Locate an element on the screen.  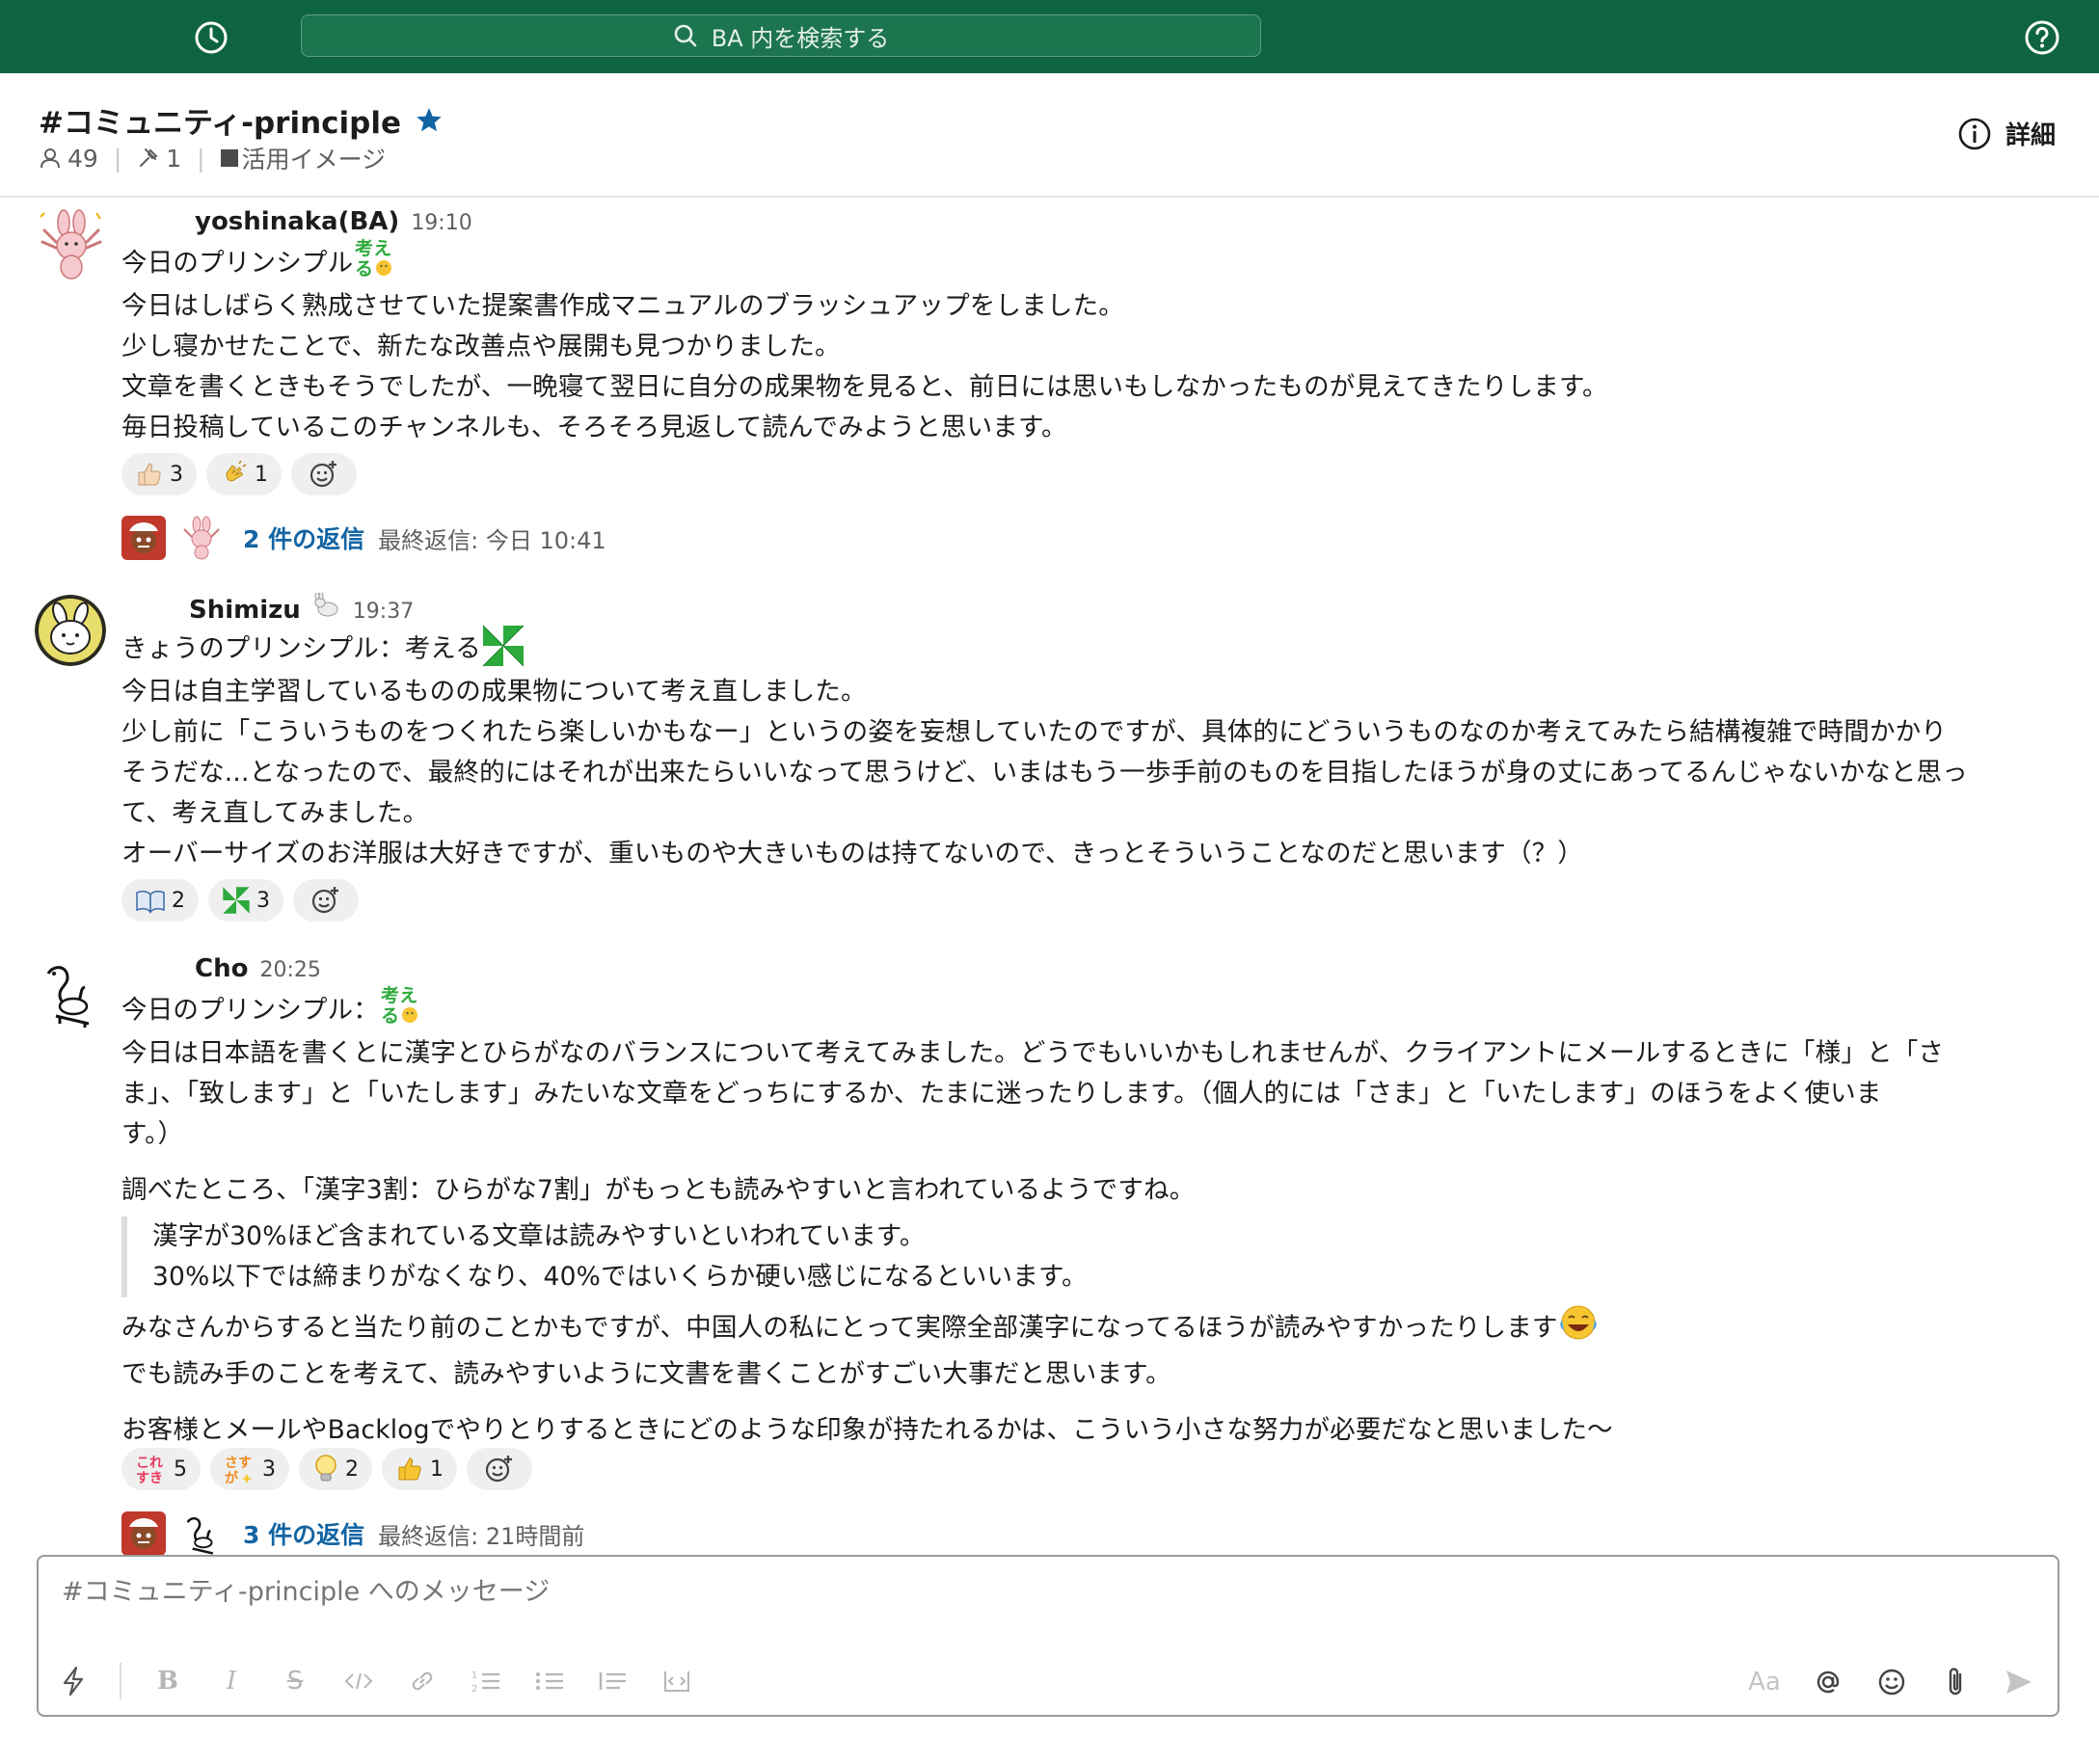
message-line: きょうのプリンシプル：考える is located at coordinates (1090, 648).